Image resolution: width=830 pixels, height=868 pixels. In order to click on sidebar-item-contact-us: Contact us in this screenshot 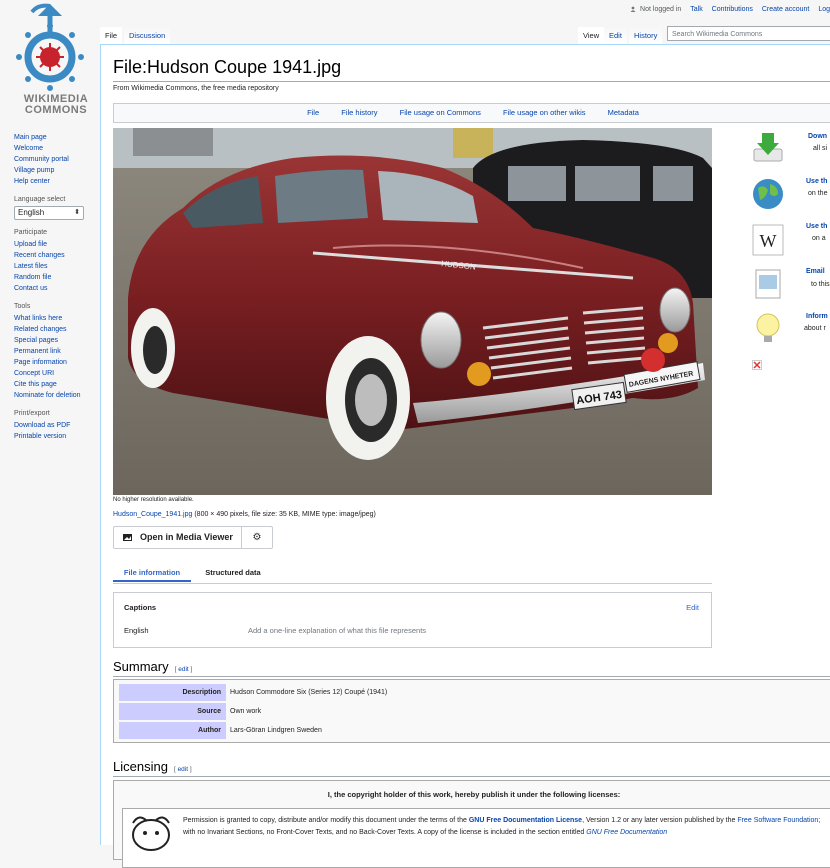, I will do `click(56, 288)`.